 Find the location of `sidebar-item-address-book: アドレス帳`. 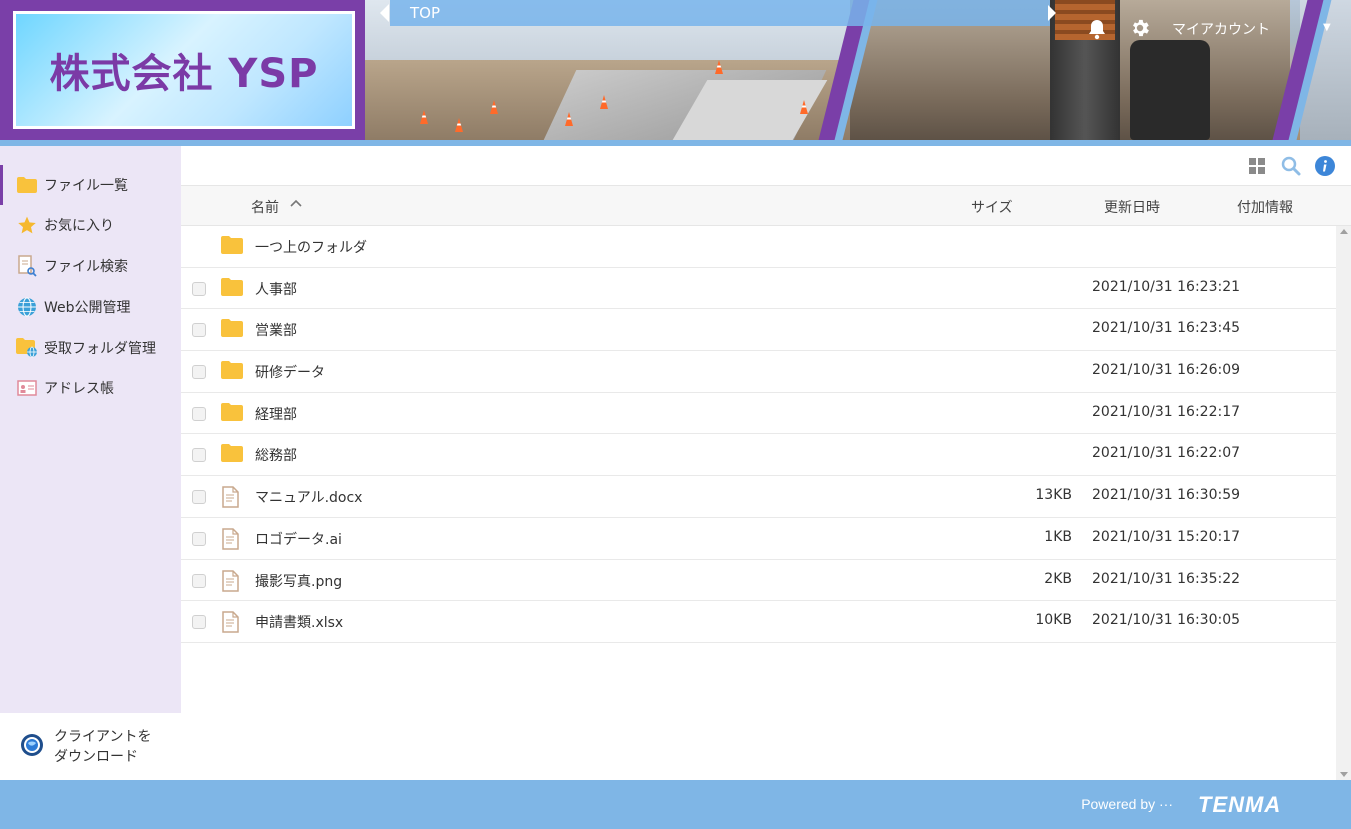

sidebar-item-address-book: アドレス帳 is located at coordinates (90, 388).